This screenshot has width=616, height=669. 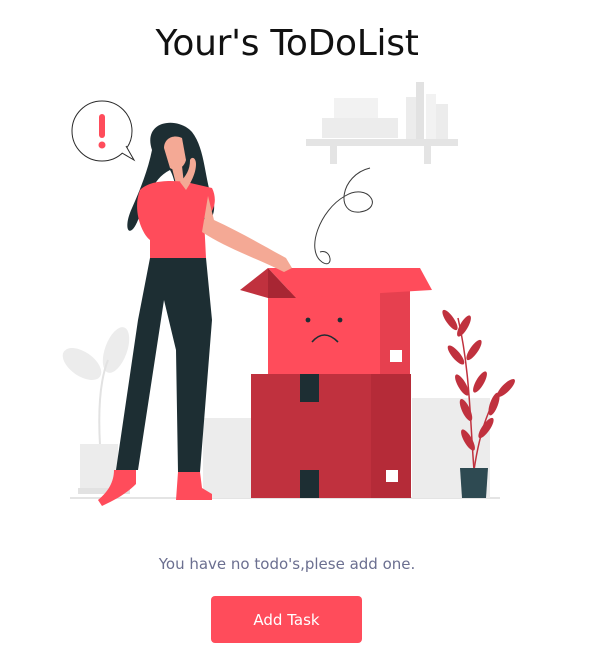 I want to click on wall-shelf, so click(x=382, y=123).